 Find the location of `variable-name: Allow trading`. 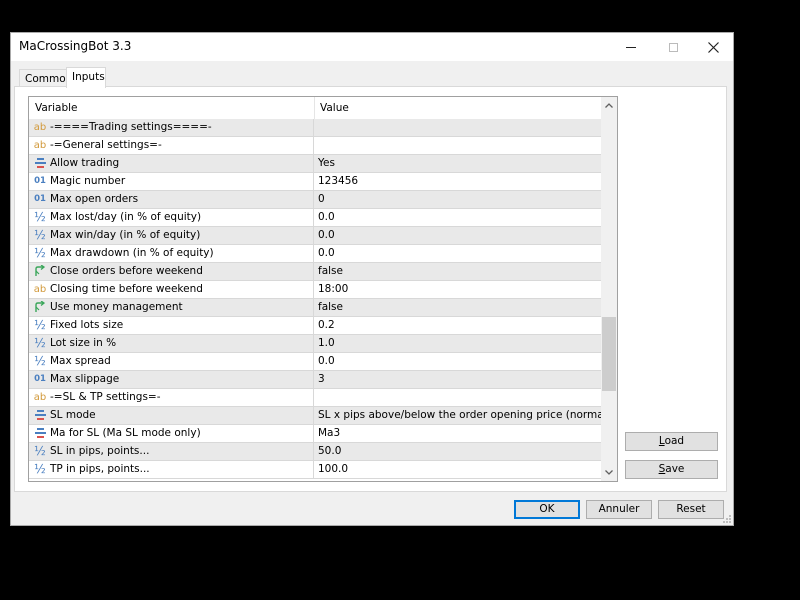

variable-name: Allow trading is located at coordinates (85, 163).